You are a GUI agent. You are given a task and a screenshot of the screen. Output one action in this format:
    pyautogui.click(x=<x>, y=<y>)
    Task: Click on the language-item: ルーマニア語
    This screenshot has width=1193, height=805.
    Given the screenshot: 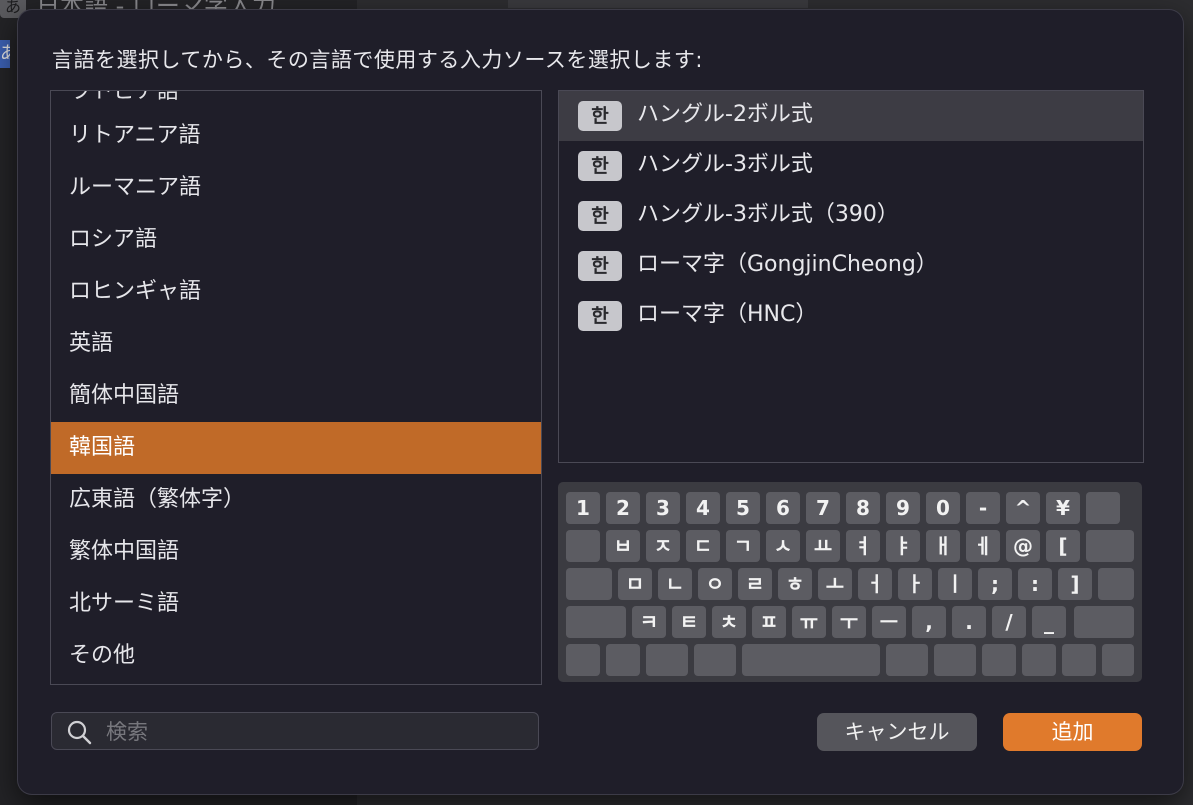 What is the action you would take?
    pyautogui.click(x=296, y=188)
    